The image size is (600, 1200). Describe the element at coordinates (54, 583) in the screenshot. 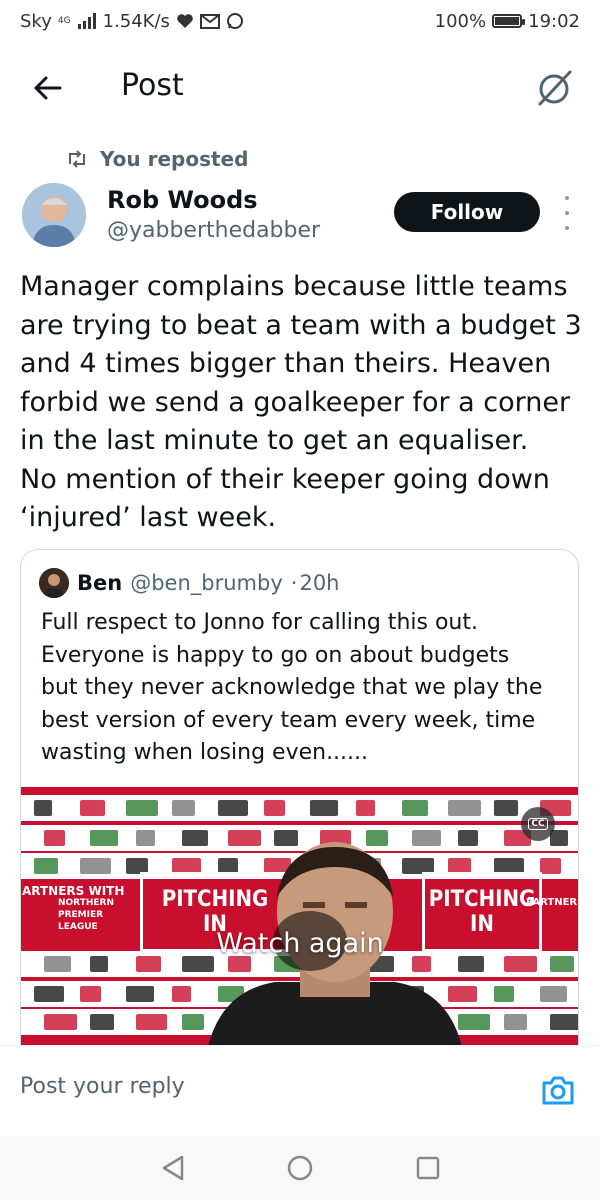

I see `quoted-avatar` at that location.